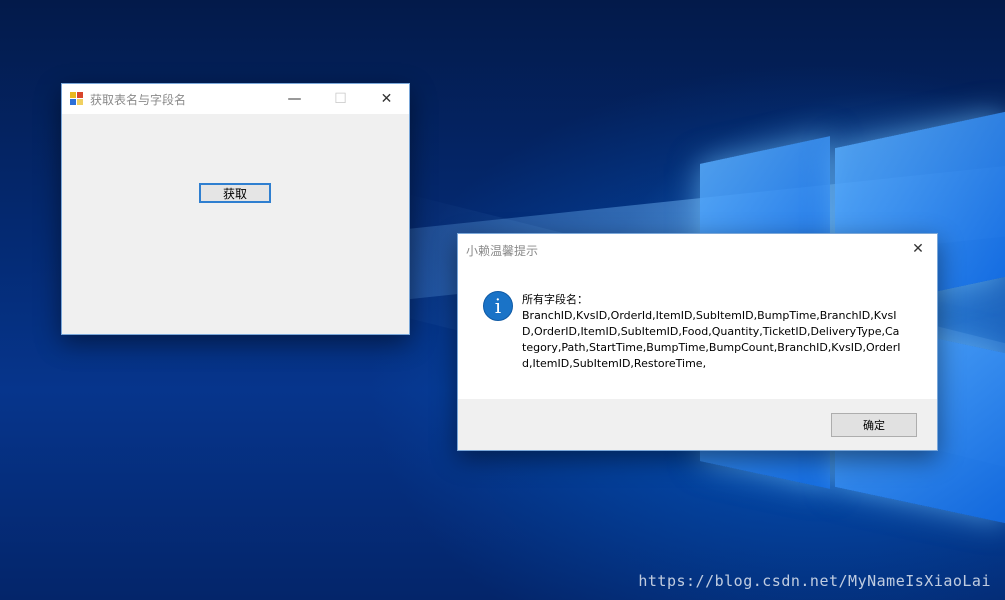 Image resolution: width=1005 pixels, height=600 pixels. I want to click on message-box-close-button: ✕, so click(918, 249).